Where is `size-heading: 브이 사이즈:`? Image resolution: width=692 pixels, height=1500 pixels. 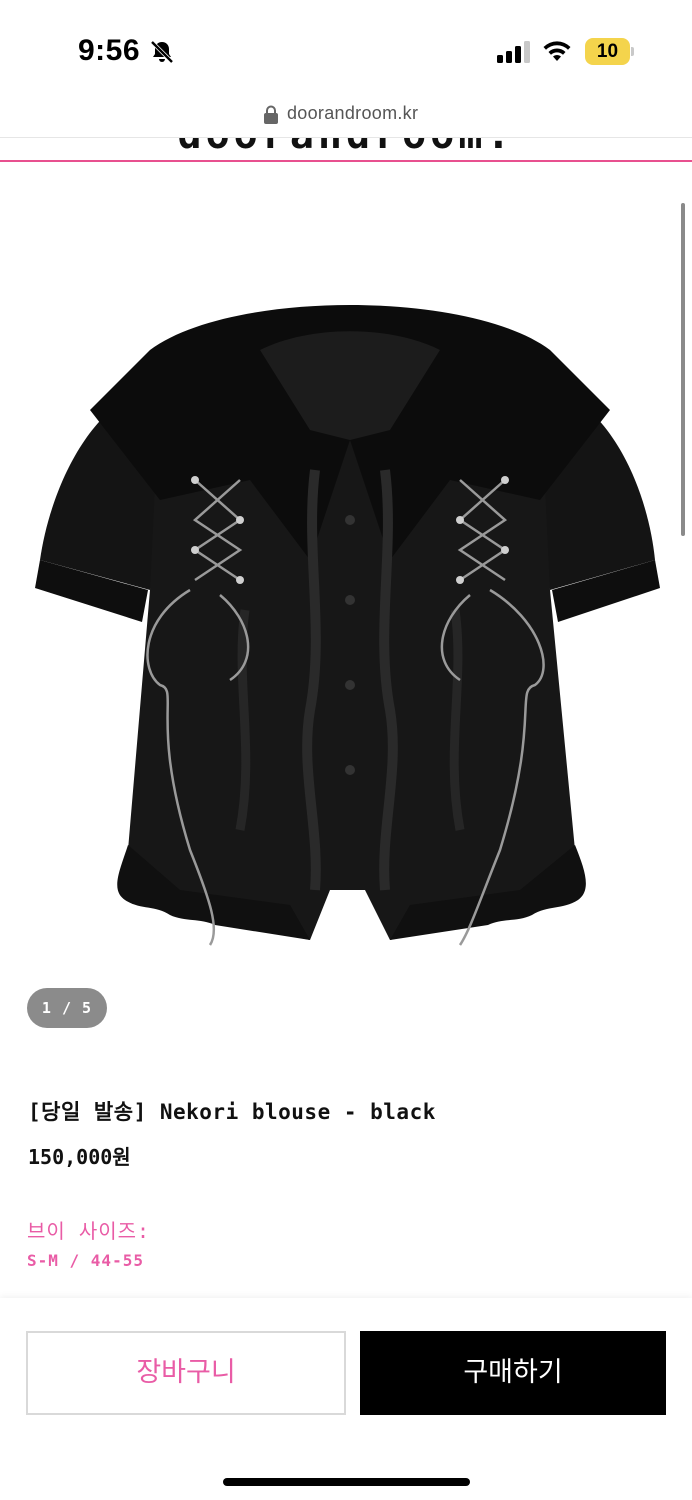 size-heading: 브이 사이즈: is located at coordinates (89, 1231).